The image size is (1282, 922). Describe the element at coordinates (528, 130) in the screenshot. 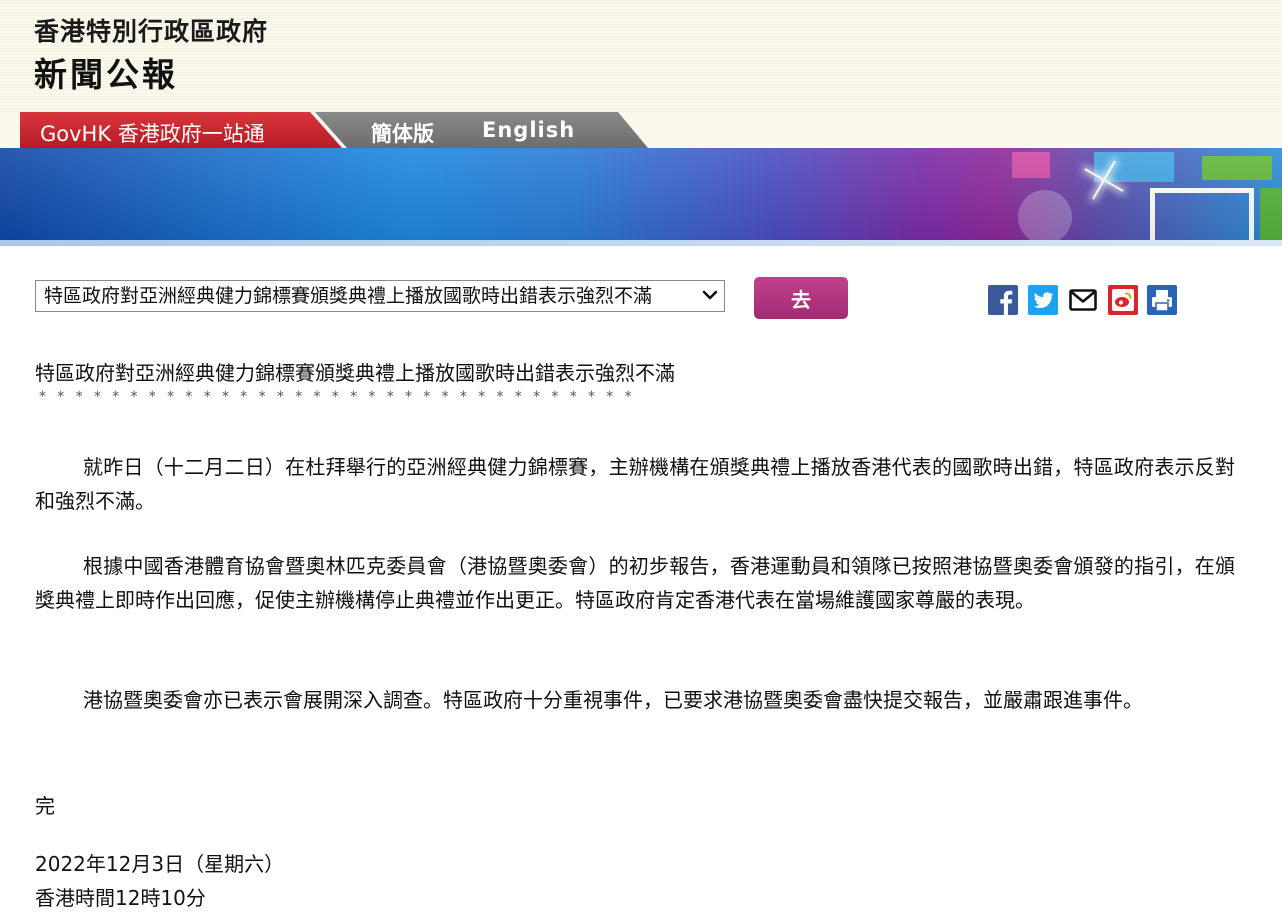

I see `english-link: English` at that location.